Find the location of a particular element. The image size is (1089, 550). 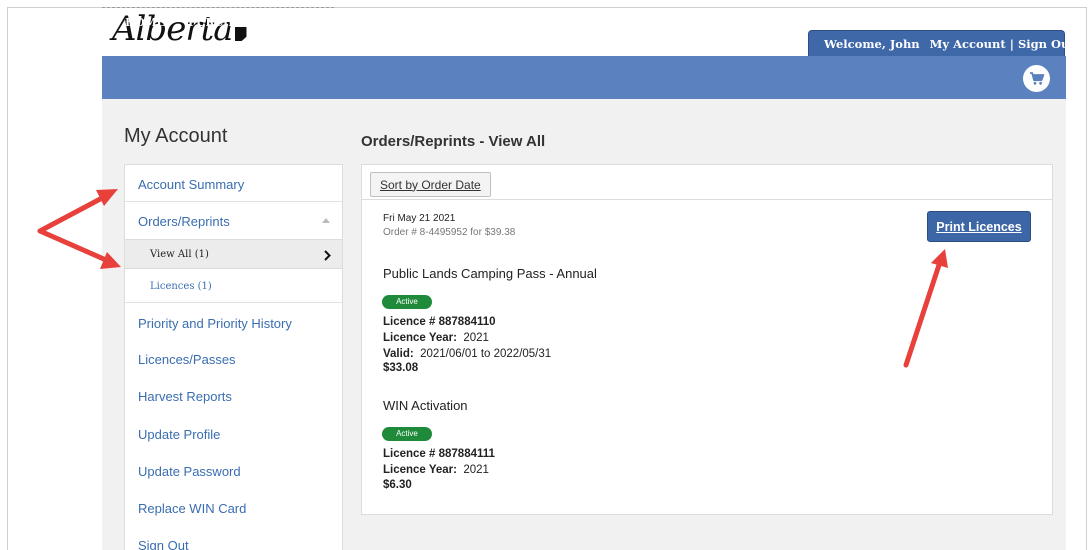

valid-label: Valid: is located at coordinates (398, 354).